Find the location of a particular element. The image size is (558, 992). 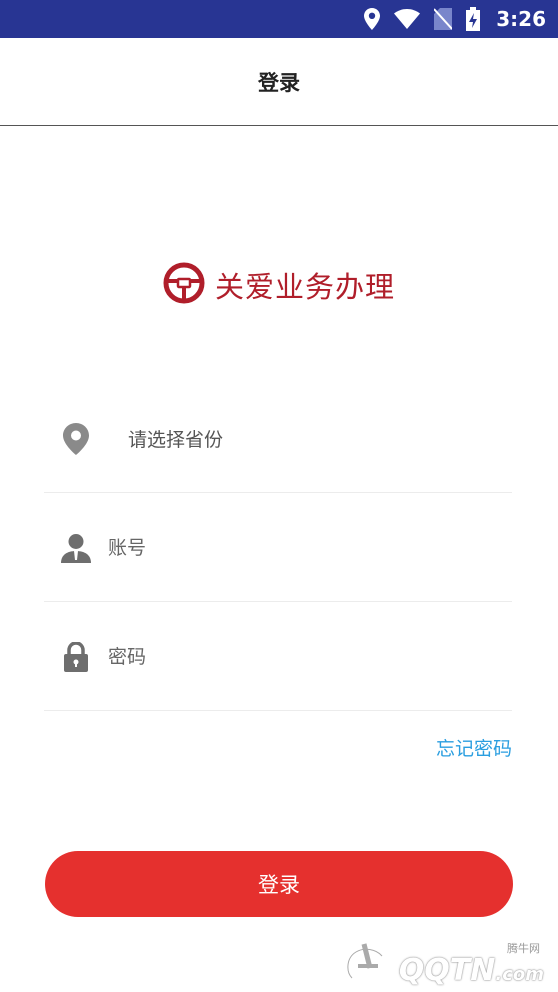

lock-icon is located at coordinates (76, 656).